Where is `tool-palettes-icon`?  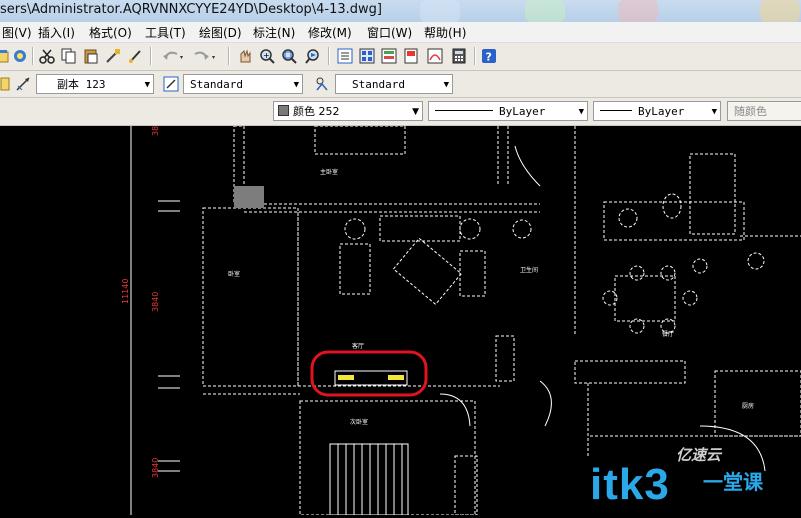 tool-palettes-icon is located at coordinates (389, 56).